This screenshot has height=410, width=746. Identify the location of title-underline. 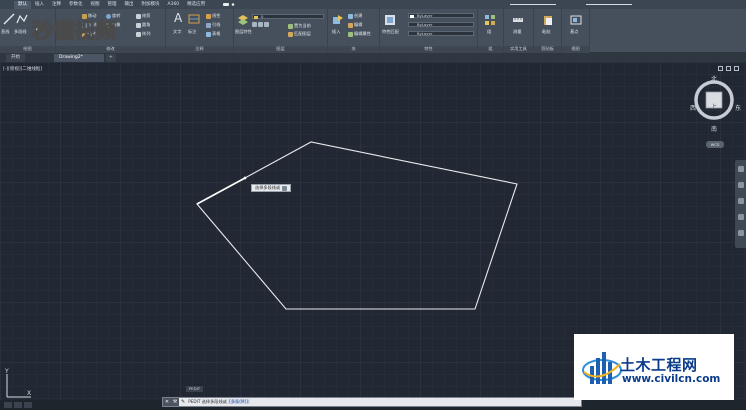
(609, 4).